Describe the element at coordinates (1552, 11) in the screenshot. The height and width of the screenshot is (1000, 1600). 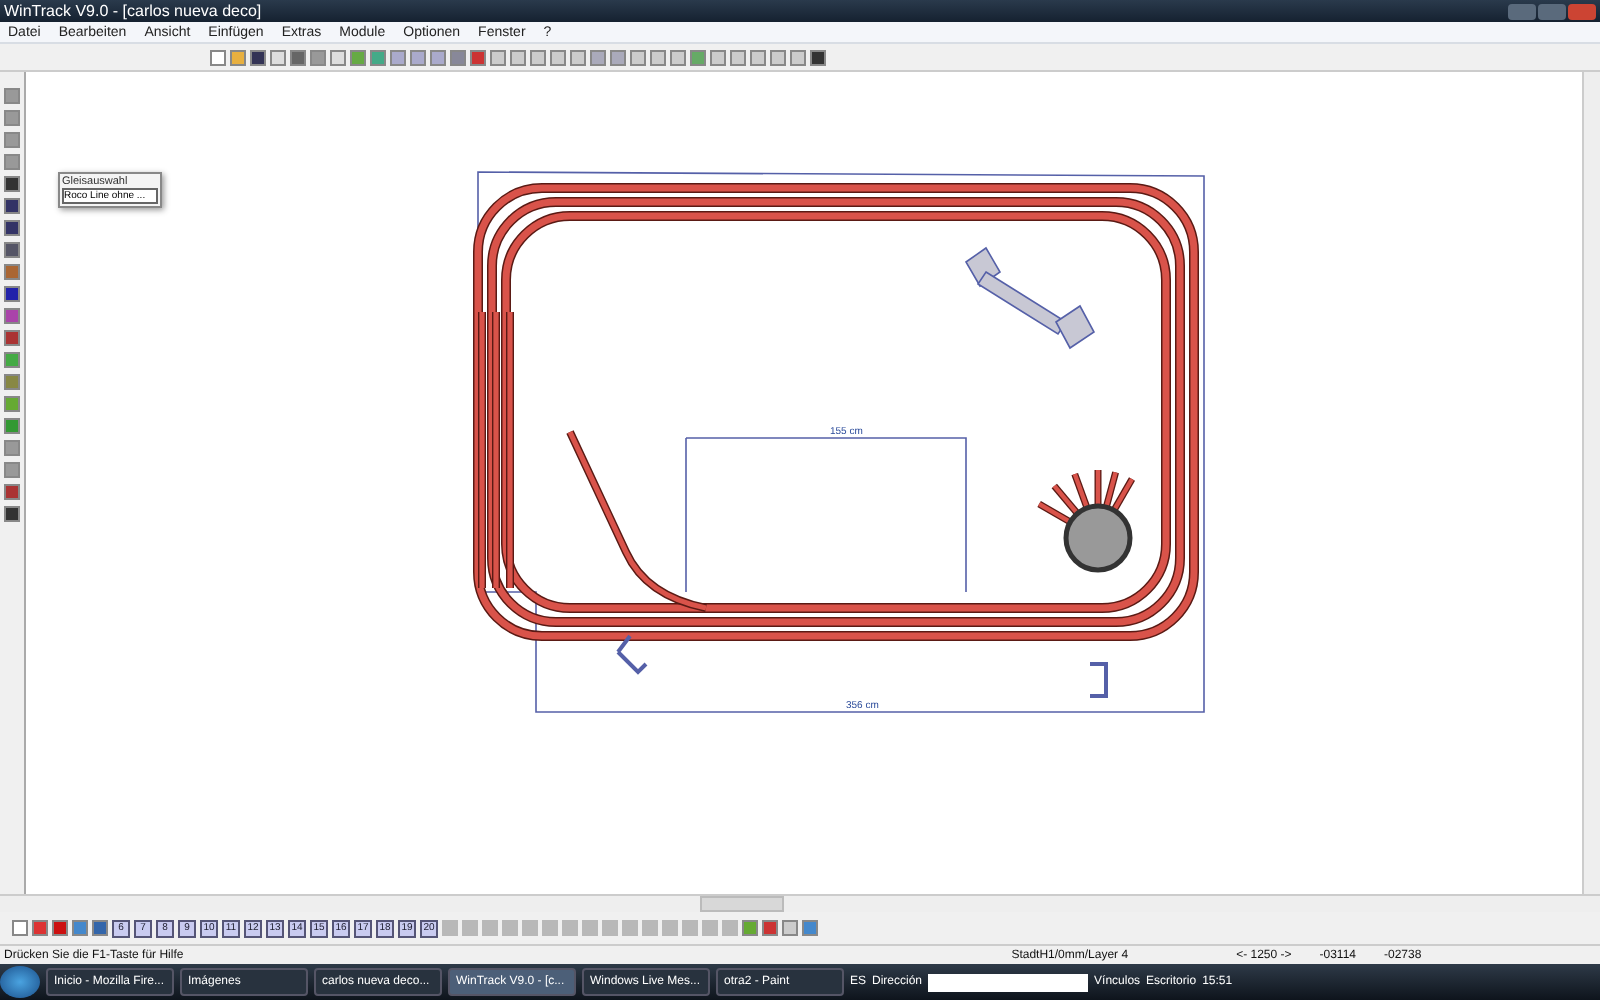
I see `maximize-button` at that location.